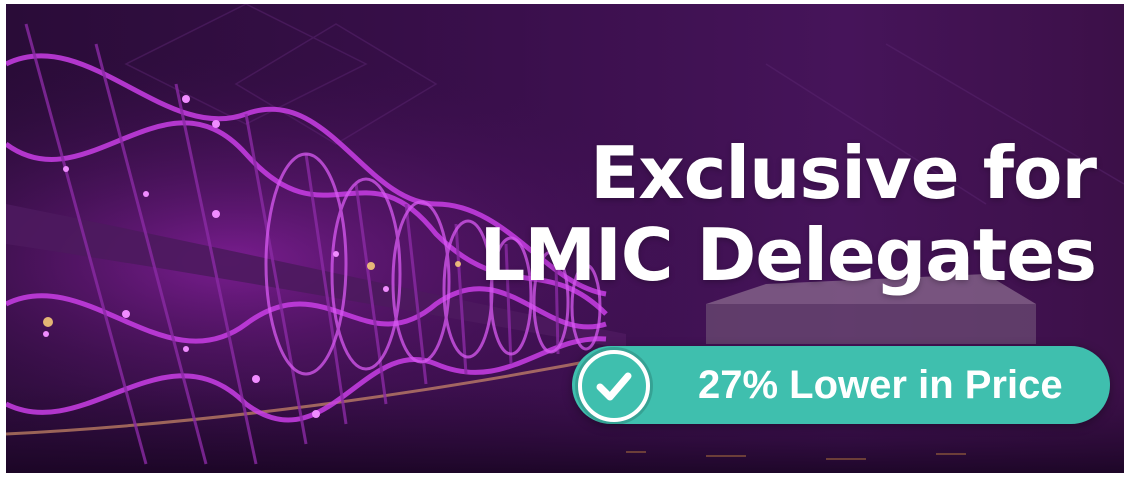 Image resolution: width=1130 pixels, height=477 pixels. Describe the element at coordinates (788, 255) in the screenshot. I see `headline-line-2: LMIC Delegates` at that location.